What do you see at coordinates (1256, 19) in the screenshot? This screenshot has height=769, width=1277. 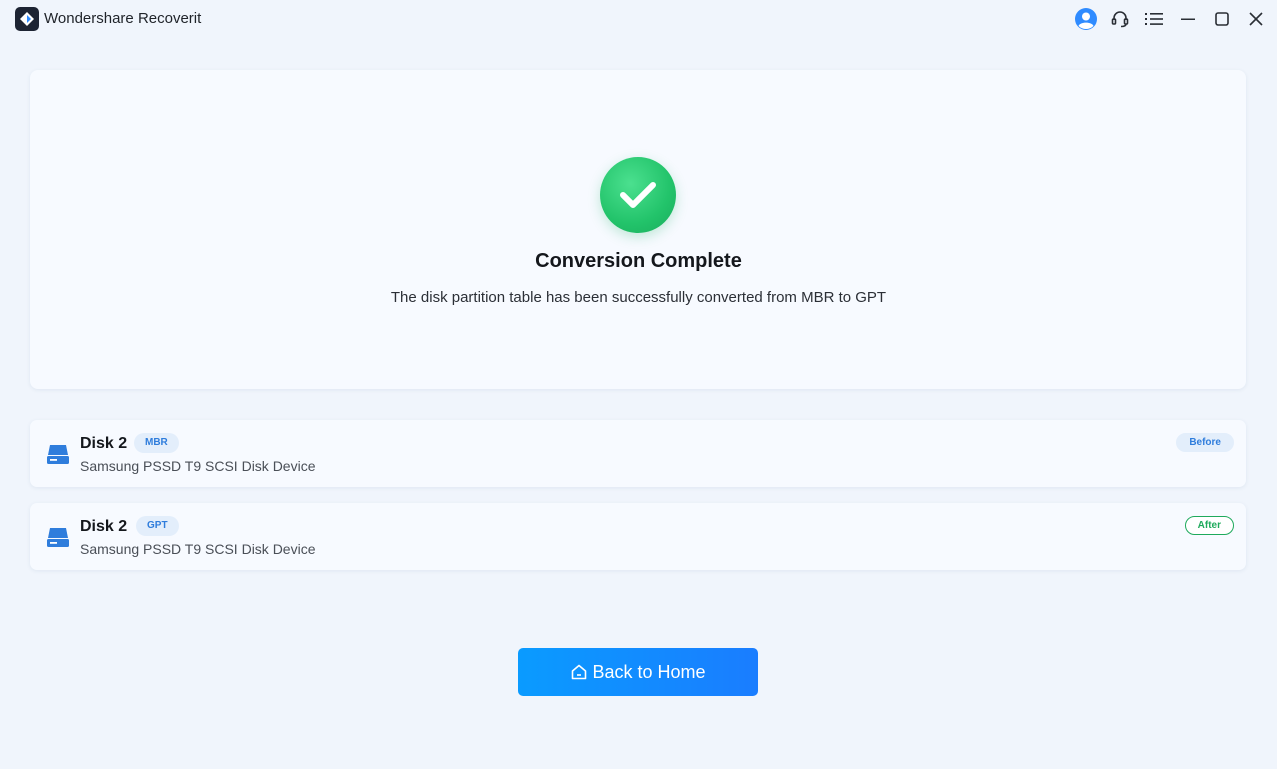 I see `close-icon` at bounding box center [1256, 19].